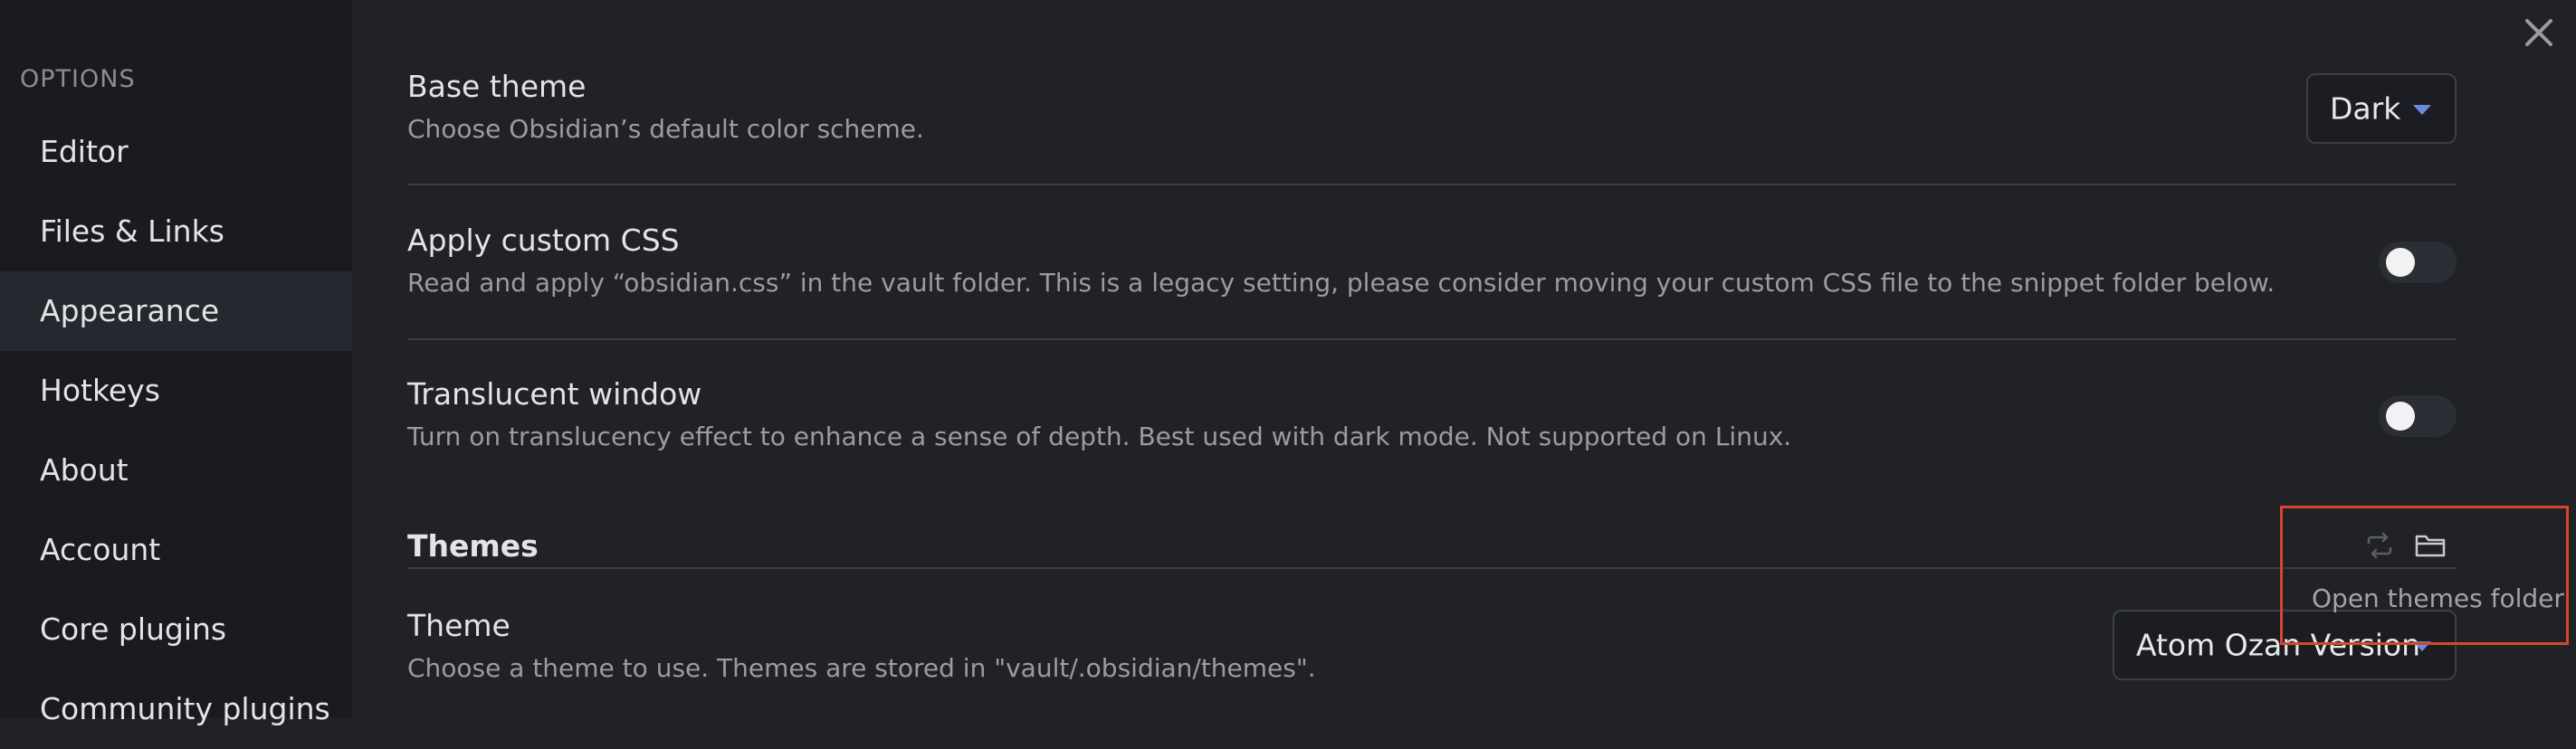 This screenshot has height=749, width=2576. I want to click on base-theme-dropdown: Dark, so click(2382, 108).